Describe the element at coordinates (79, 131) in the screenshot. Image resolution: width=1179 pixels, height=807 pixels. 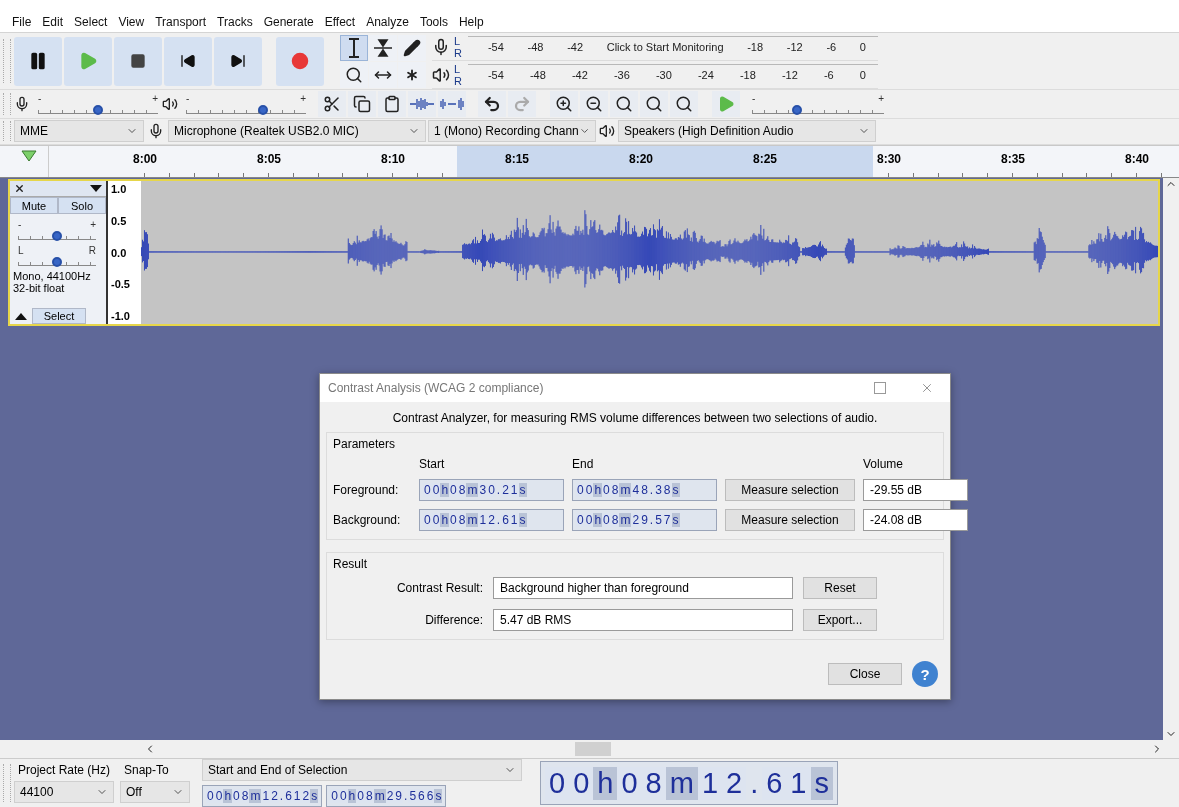
I see `audio-host-dropdown: MME` at that location.